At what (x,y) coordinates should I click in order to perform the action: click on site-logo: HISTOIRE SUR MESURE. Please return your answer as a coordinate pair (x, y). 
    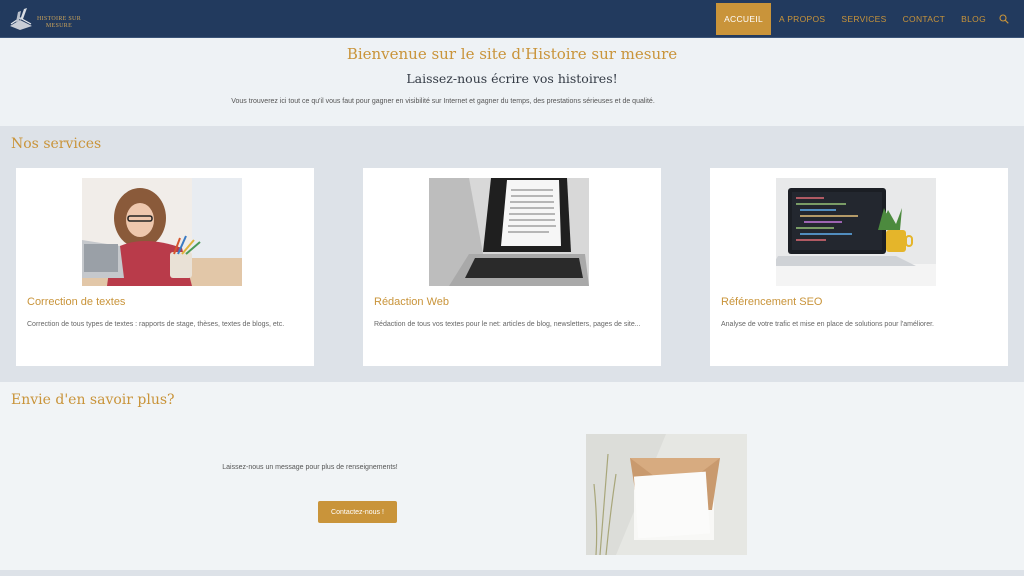
    Looking at the image, I should click on (44, 19).